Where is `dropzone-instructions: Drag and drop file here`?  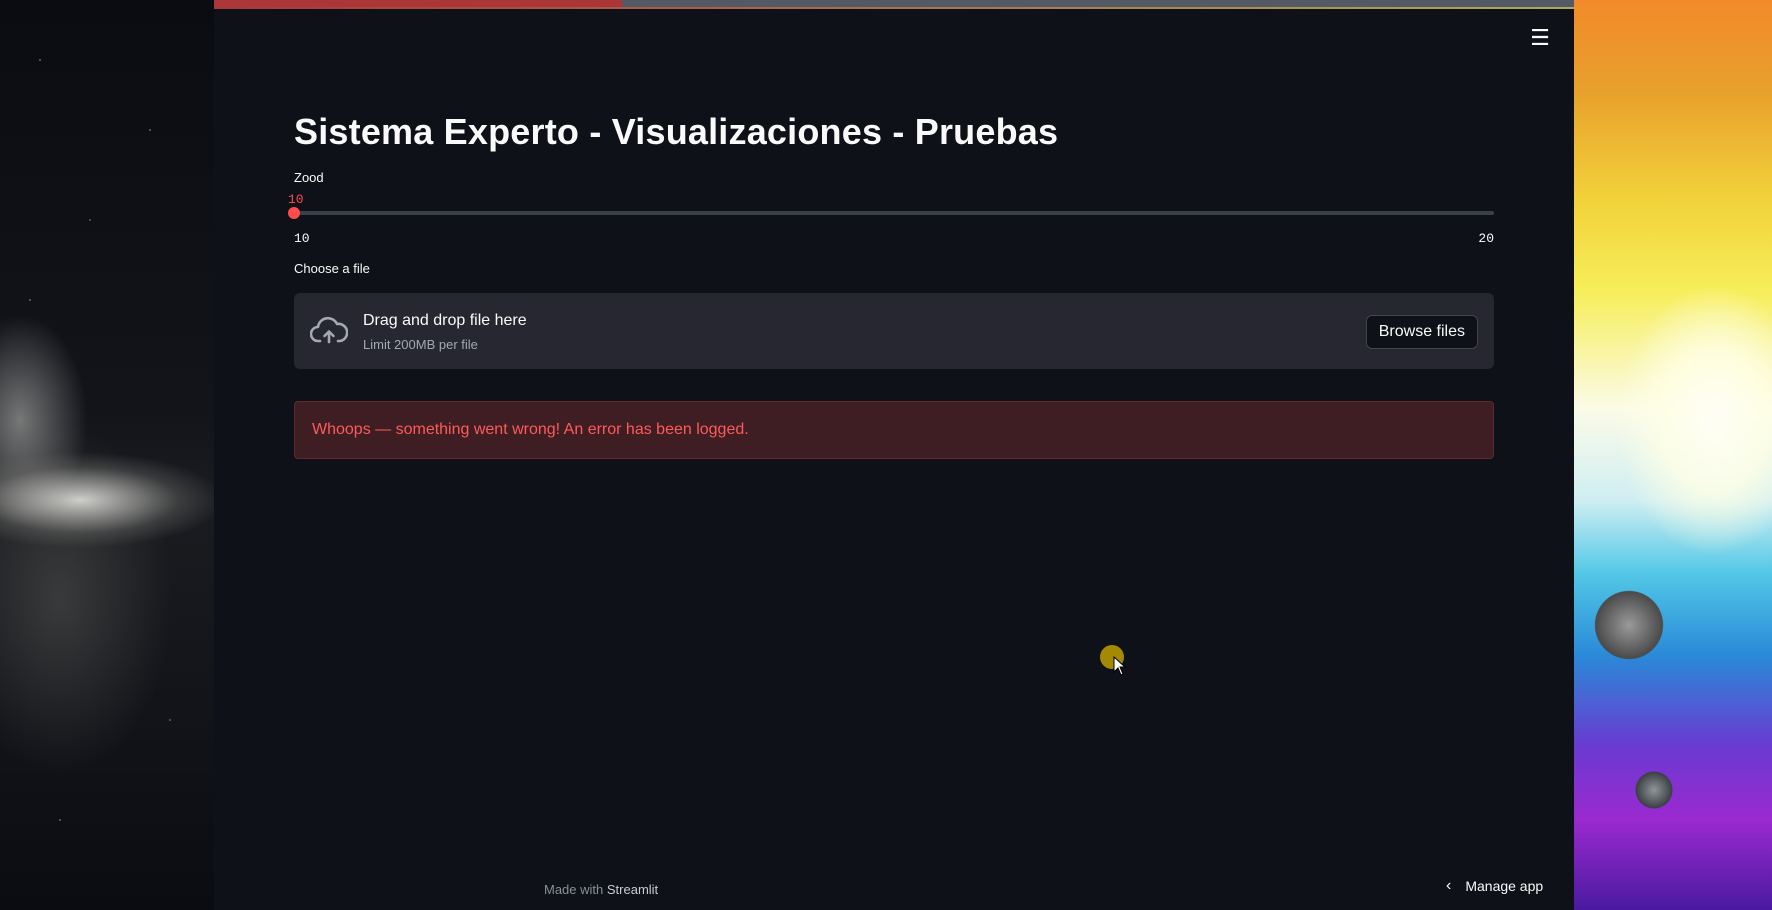
dropzone-instructions: Drag and drop file here is located at coordinates (445, 320).